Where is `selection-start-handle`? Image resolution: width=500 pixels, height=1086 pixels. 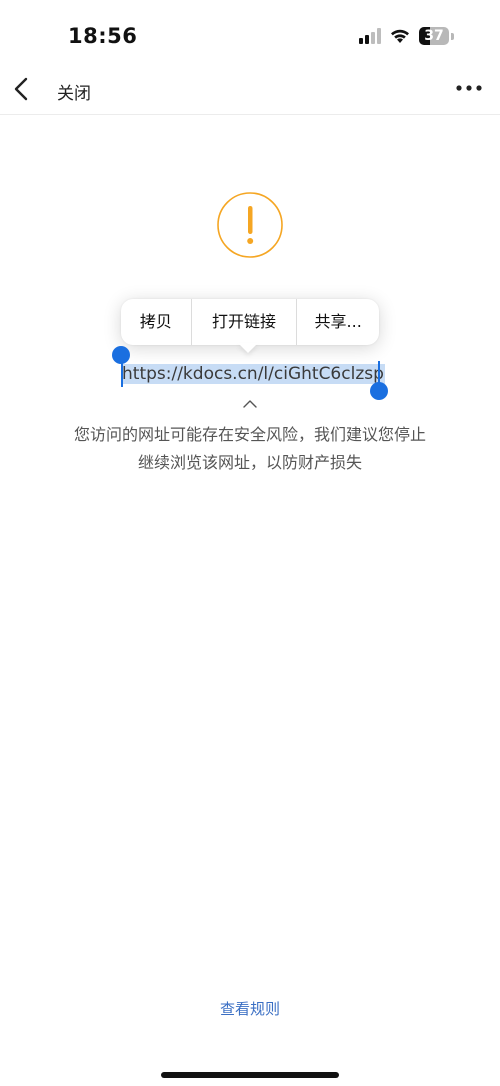
selection-start-handle is located at coordinates (121, 355).